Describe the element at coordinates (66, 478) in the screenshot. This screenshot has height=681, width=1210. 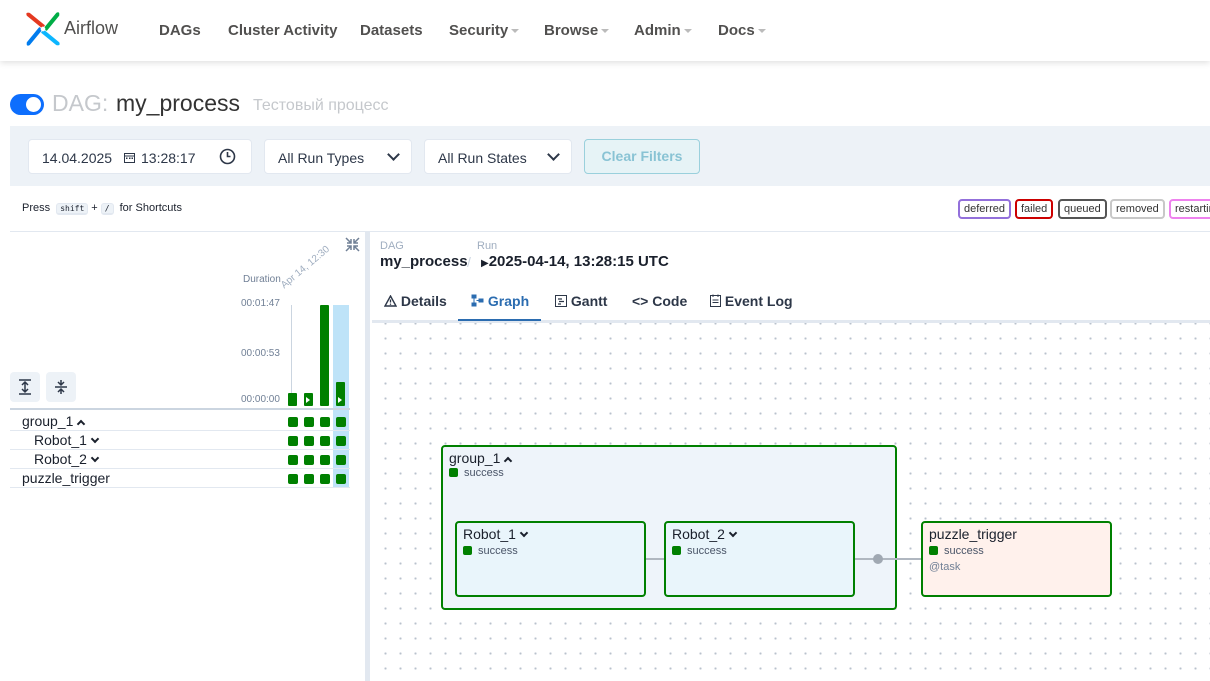
I see `grid-row-puzzle-trigger: puzzle_trigger` at that location.